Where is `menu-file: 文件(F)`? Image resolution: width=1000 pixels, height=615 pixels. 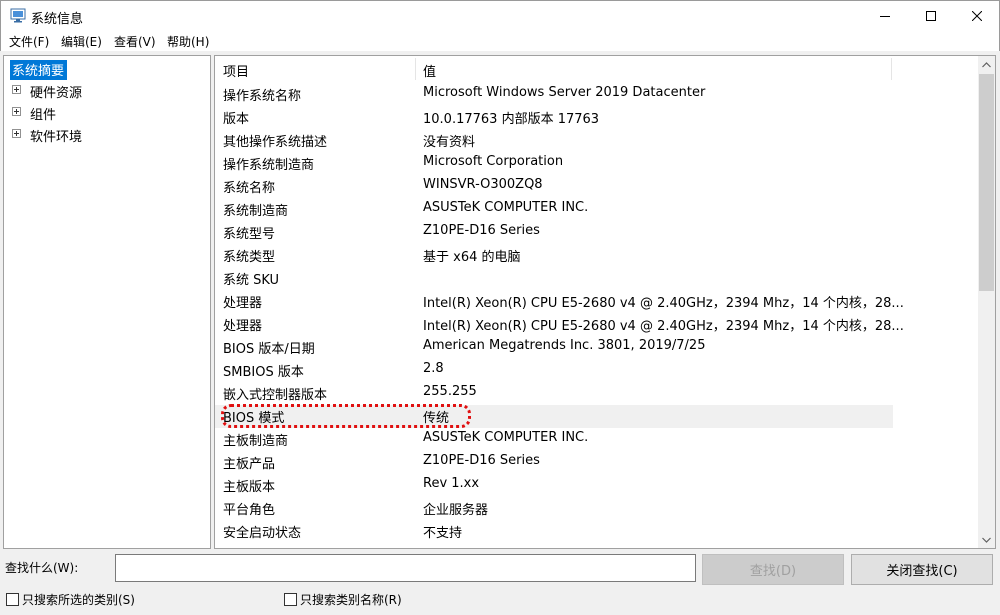 menu-file: 文件(F) is located at coordinates (29, 41).